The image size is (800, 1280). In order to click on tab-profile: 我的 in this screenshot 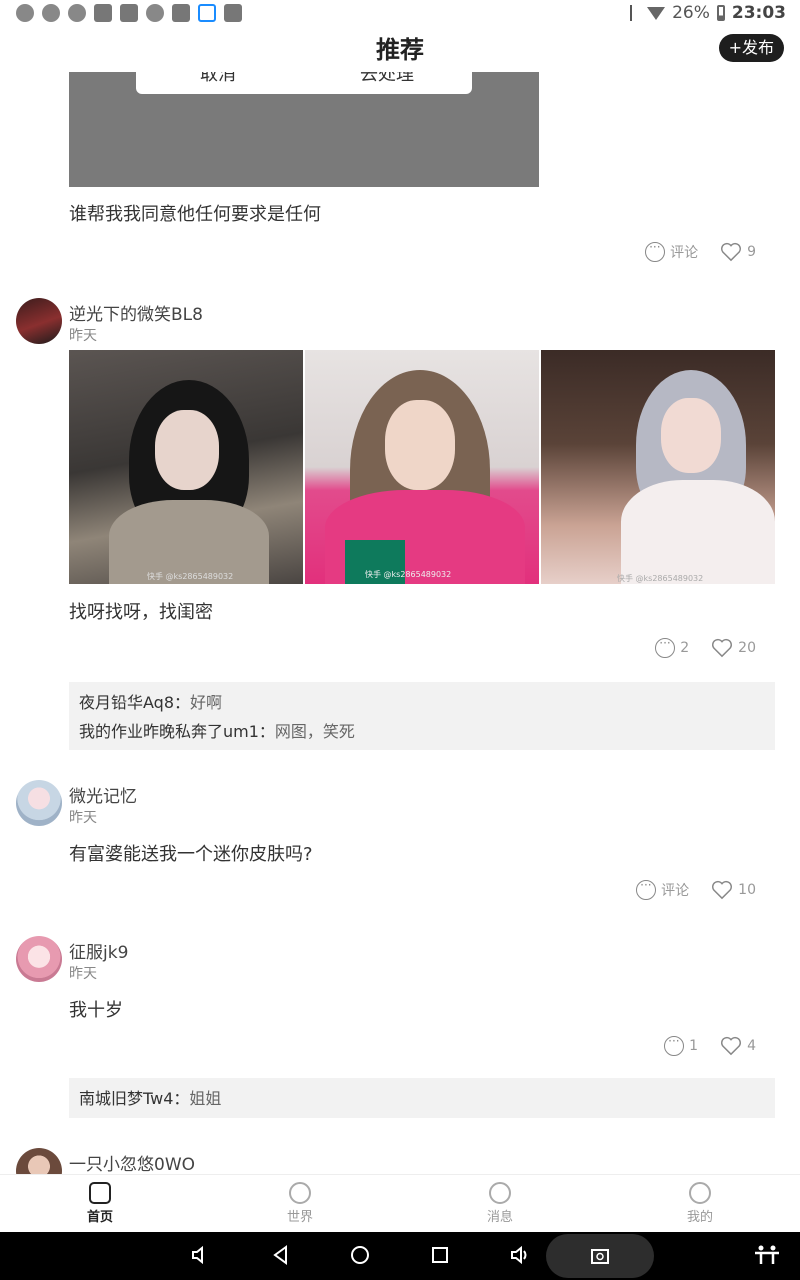, I will do `click(700, 1203)`.